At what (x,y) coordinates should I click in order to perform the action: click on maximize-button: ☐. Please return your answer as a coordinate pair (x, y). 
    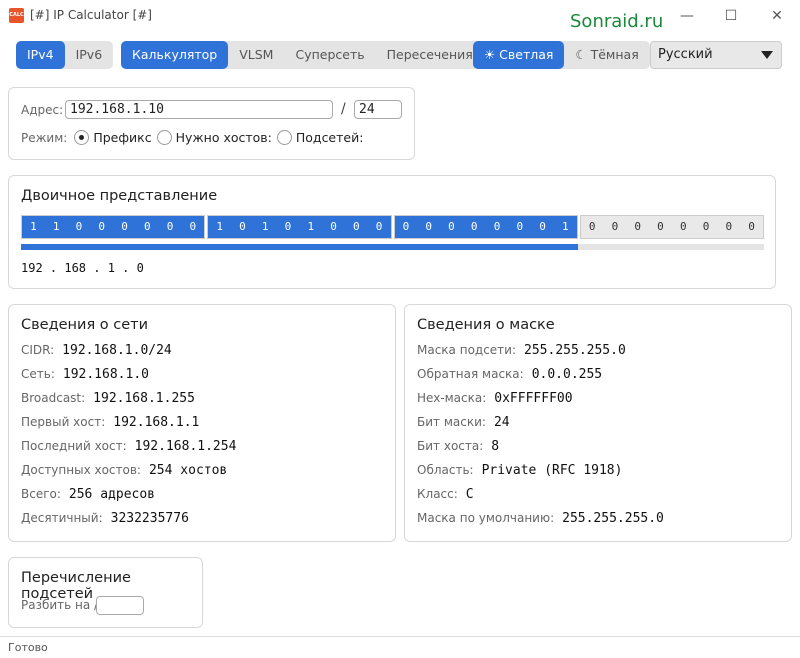
    Looking at the image, I should click on (731, 16).